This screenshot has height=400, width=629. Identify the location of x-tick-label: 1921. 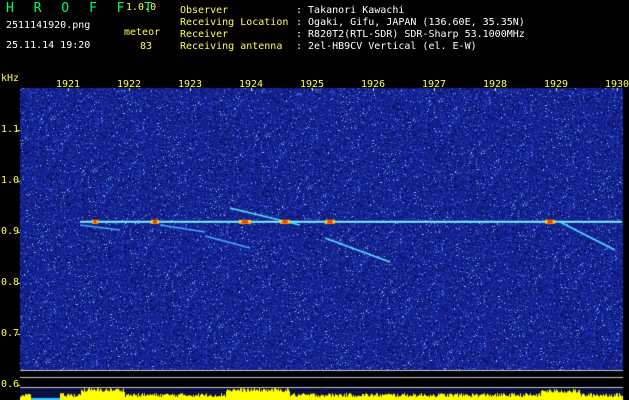
(68, 84).